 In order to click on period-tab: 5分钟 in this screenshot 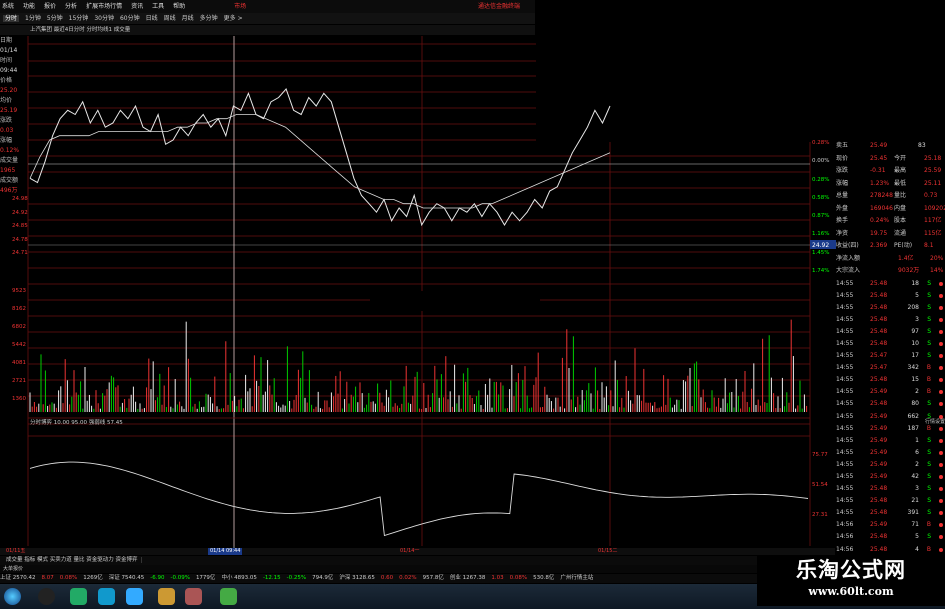, I will do `click(55, 18)`.